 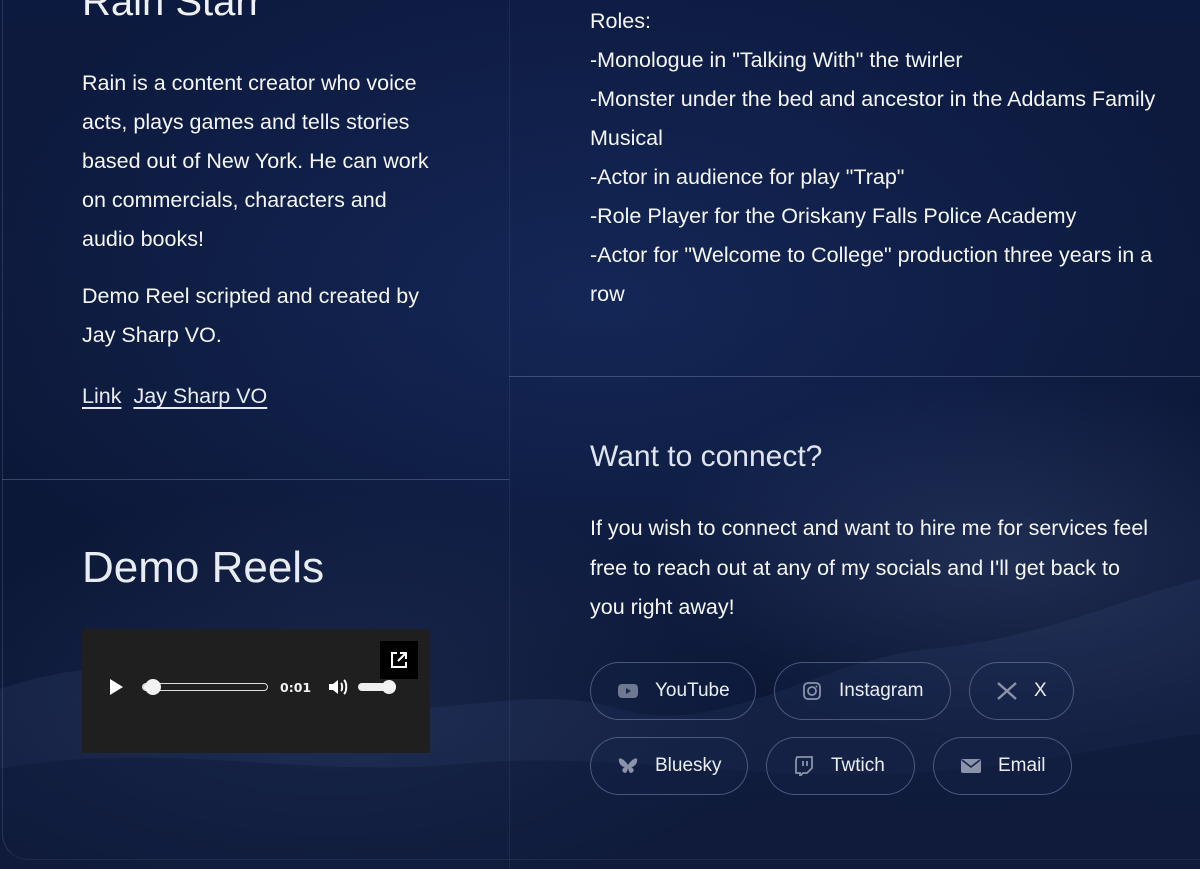 What do you see at coordinates (255, 479) in the screenshot?
I see `section-divider-left` at bounding box center [255, 479].